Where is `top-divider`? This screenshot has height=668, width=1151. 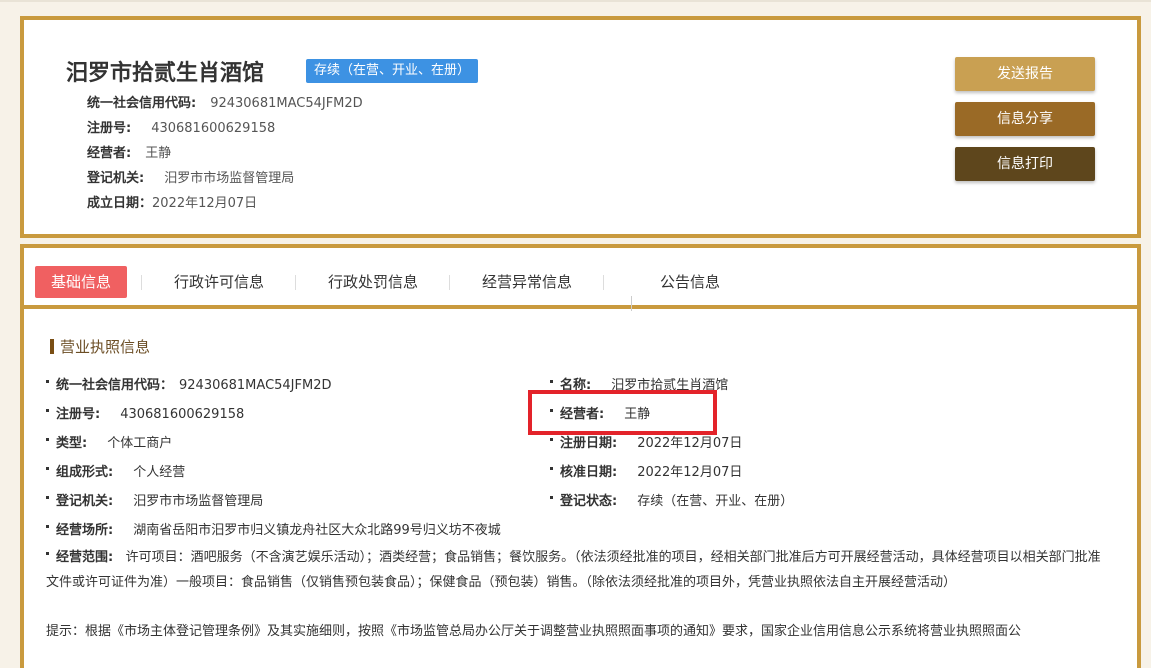 top-divider is located at coordinates (575, 1).